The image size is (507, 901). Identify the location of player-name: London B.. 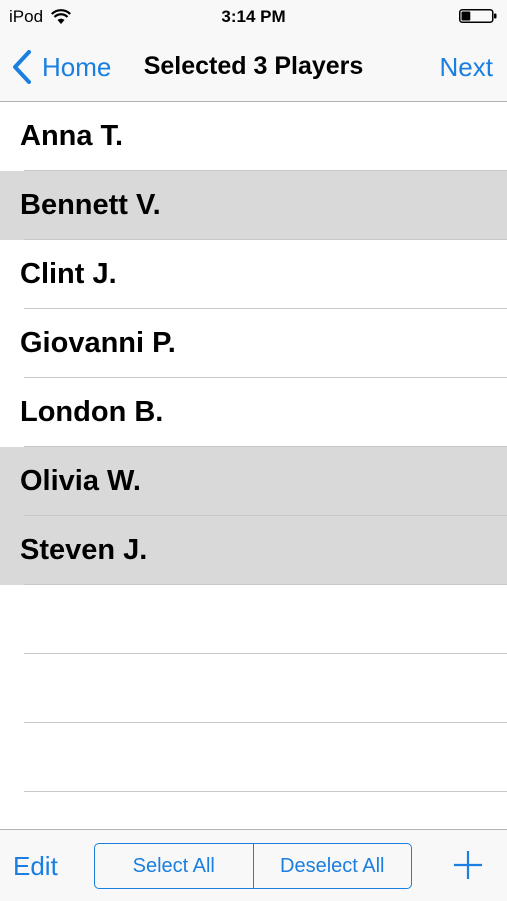
(92, 412).